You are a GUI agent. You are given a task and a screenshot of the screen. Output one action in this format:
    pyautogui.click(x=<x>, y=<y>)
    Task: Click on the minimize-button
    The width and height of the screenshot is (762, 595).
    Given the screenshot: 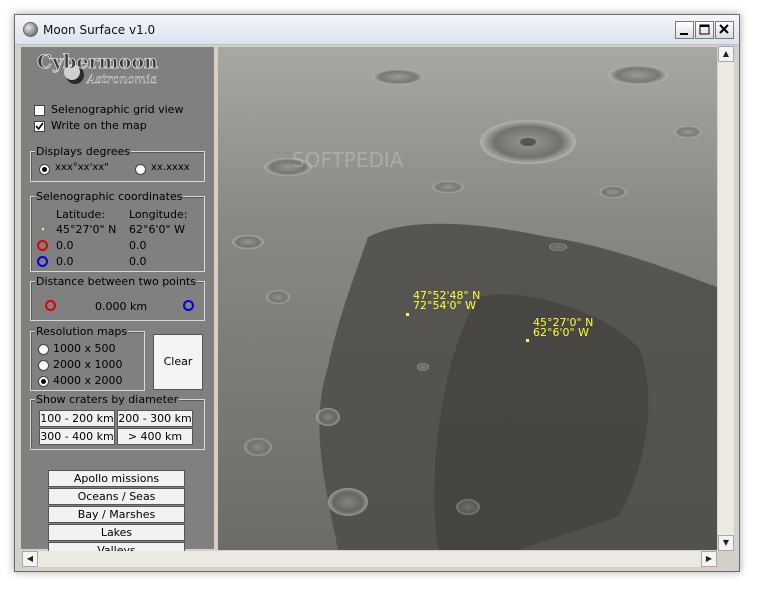 What is the action you would take?
    pyautogui.click(x=684, y=30)
    